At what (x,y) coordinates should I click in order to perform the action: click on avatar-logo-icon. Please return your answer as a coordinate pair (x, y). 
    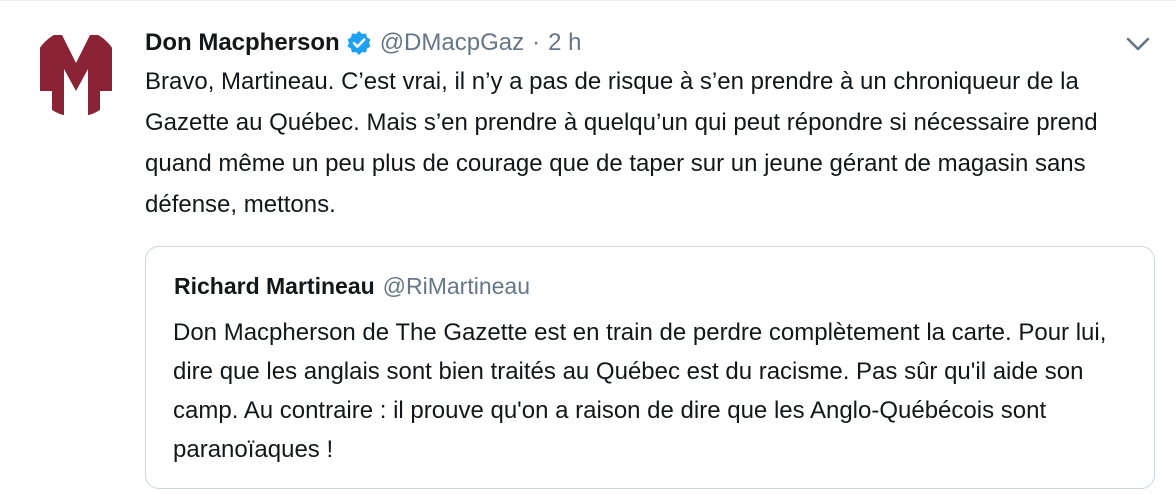
    Looking at the image, I should click on (76, 75).